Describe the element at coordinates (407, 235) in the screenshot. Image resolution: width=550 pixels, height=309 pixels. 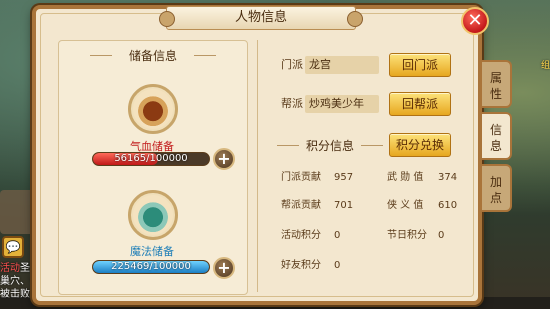
I see `points-label: 节日积分` at that location.